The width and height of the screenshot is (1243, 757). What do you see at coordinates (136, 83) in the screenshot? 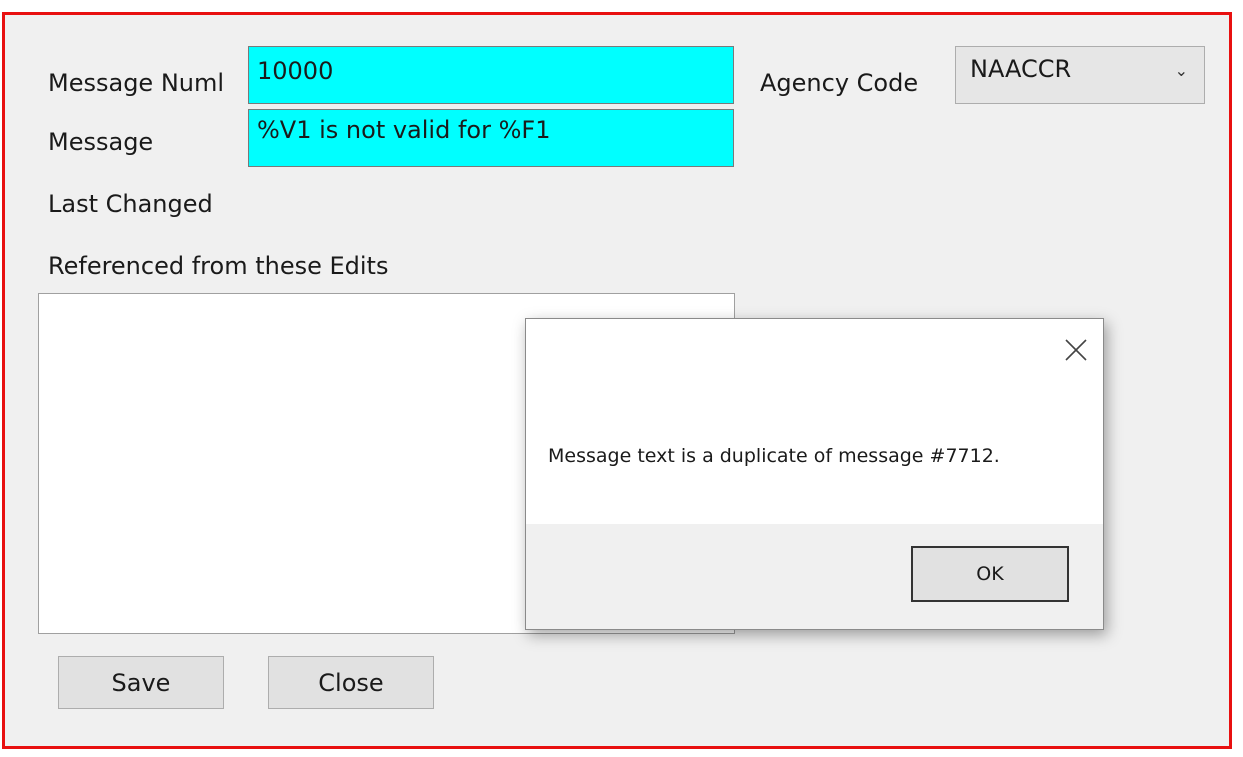
I see `message-number-label: Message Numl` at bounding box center [136, 83].